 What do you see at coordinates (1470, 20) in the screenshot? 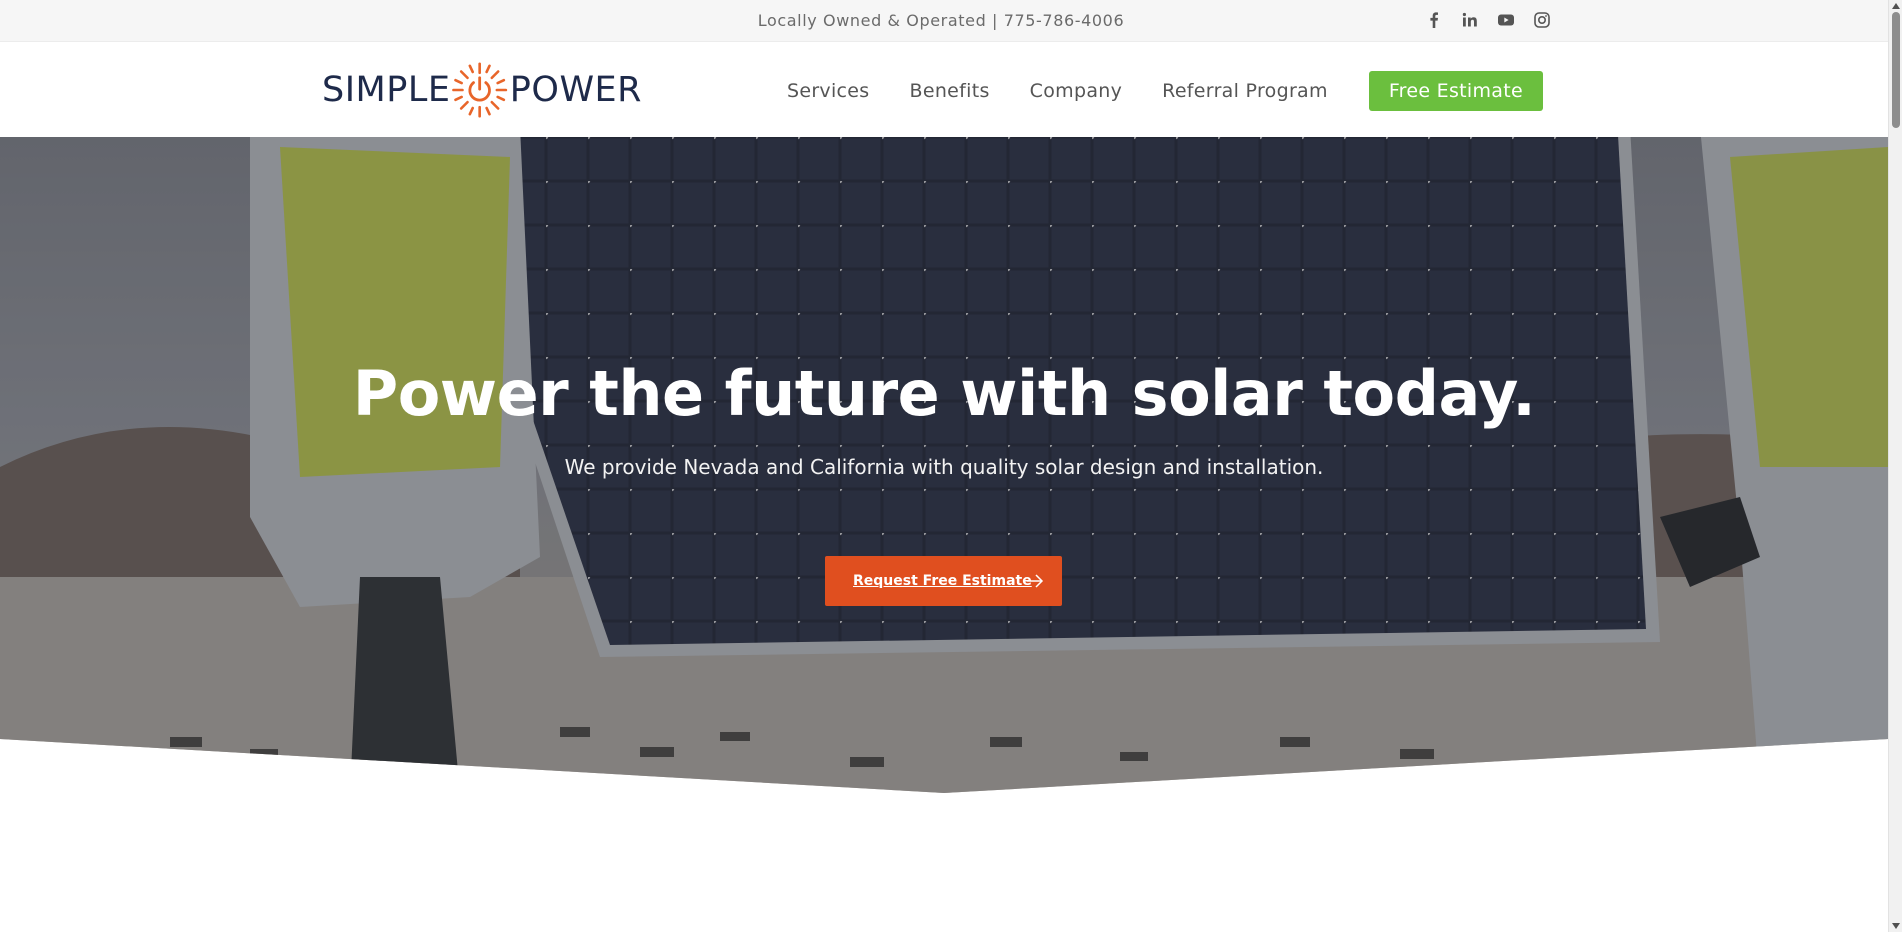
I see `linkedin-icon` at bounding box center [1470, 20].